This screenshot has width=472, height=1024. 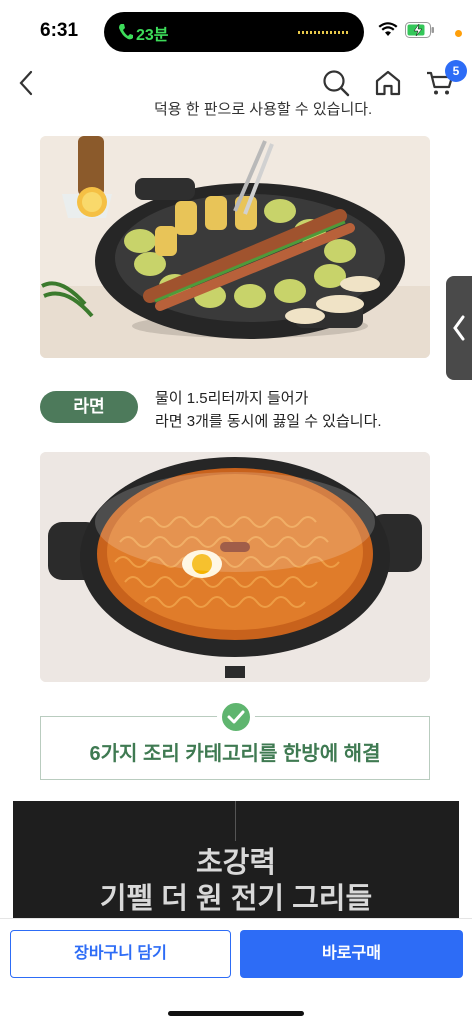 I want to click on search-icon, so click(x=336, y=83).